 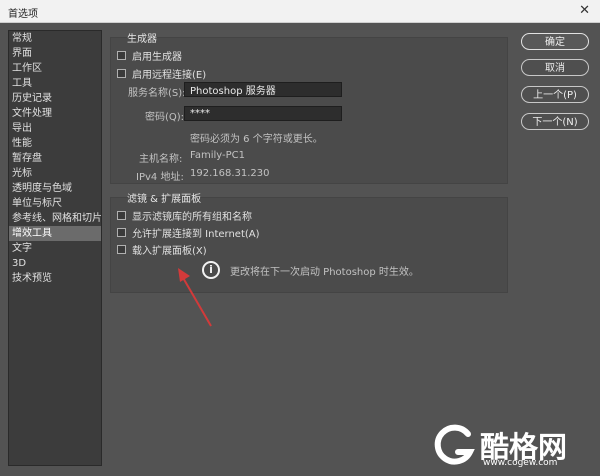 What do you see at coordinates (55, 158) in the screenshot?
I see `sidebar-item-scratch-disks: 暂存盘` at bounding box center [55, 158].